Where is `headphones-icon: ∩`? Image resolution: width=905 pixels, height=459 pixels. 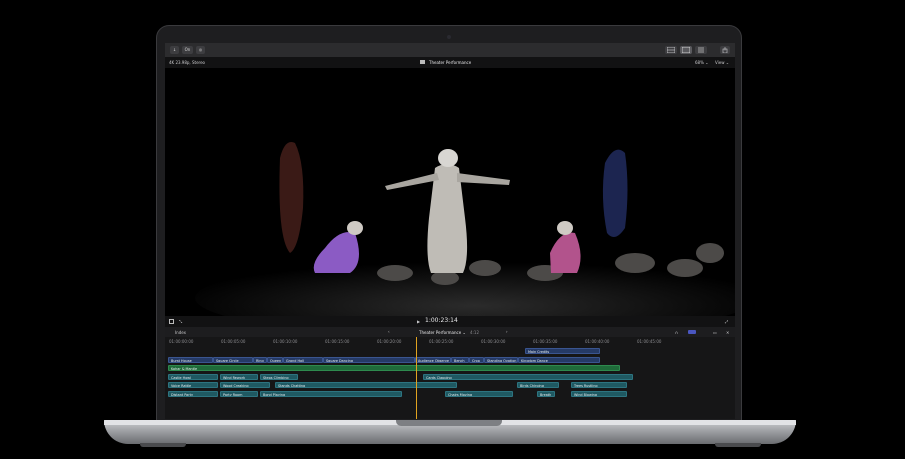
headphones-icon: ∩ is located at coordinates (676, 332).